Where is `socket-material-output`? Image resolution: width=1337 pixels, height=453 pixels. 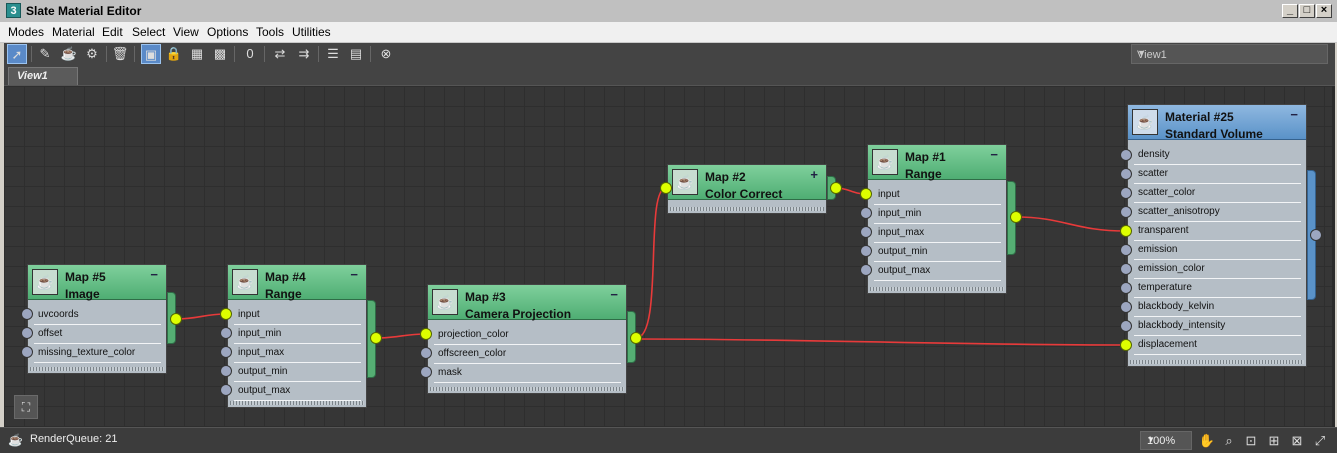 socket-material-output is located at coordinates (1316, 235).